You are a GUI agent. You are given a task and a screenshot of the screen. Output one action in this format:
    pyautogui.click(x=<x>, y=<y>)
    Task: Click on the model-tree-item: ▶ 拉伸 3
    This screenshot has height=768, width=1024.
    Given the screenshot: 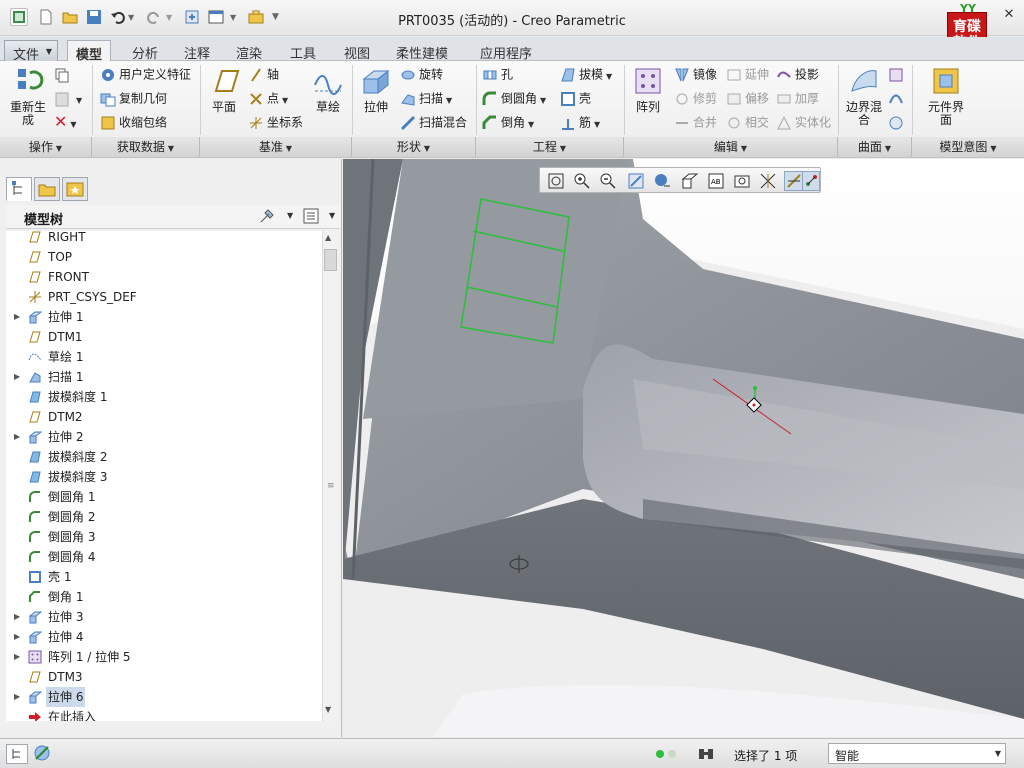 What is the action you would take?
    pyautogui.click(x=164, y=617)
    